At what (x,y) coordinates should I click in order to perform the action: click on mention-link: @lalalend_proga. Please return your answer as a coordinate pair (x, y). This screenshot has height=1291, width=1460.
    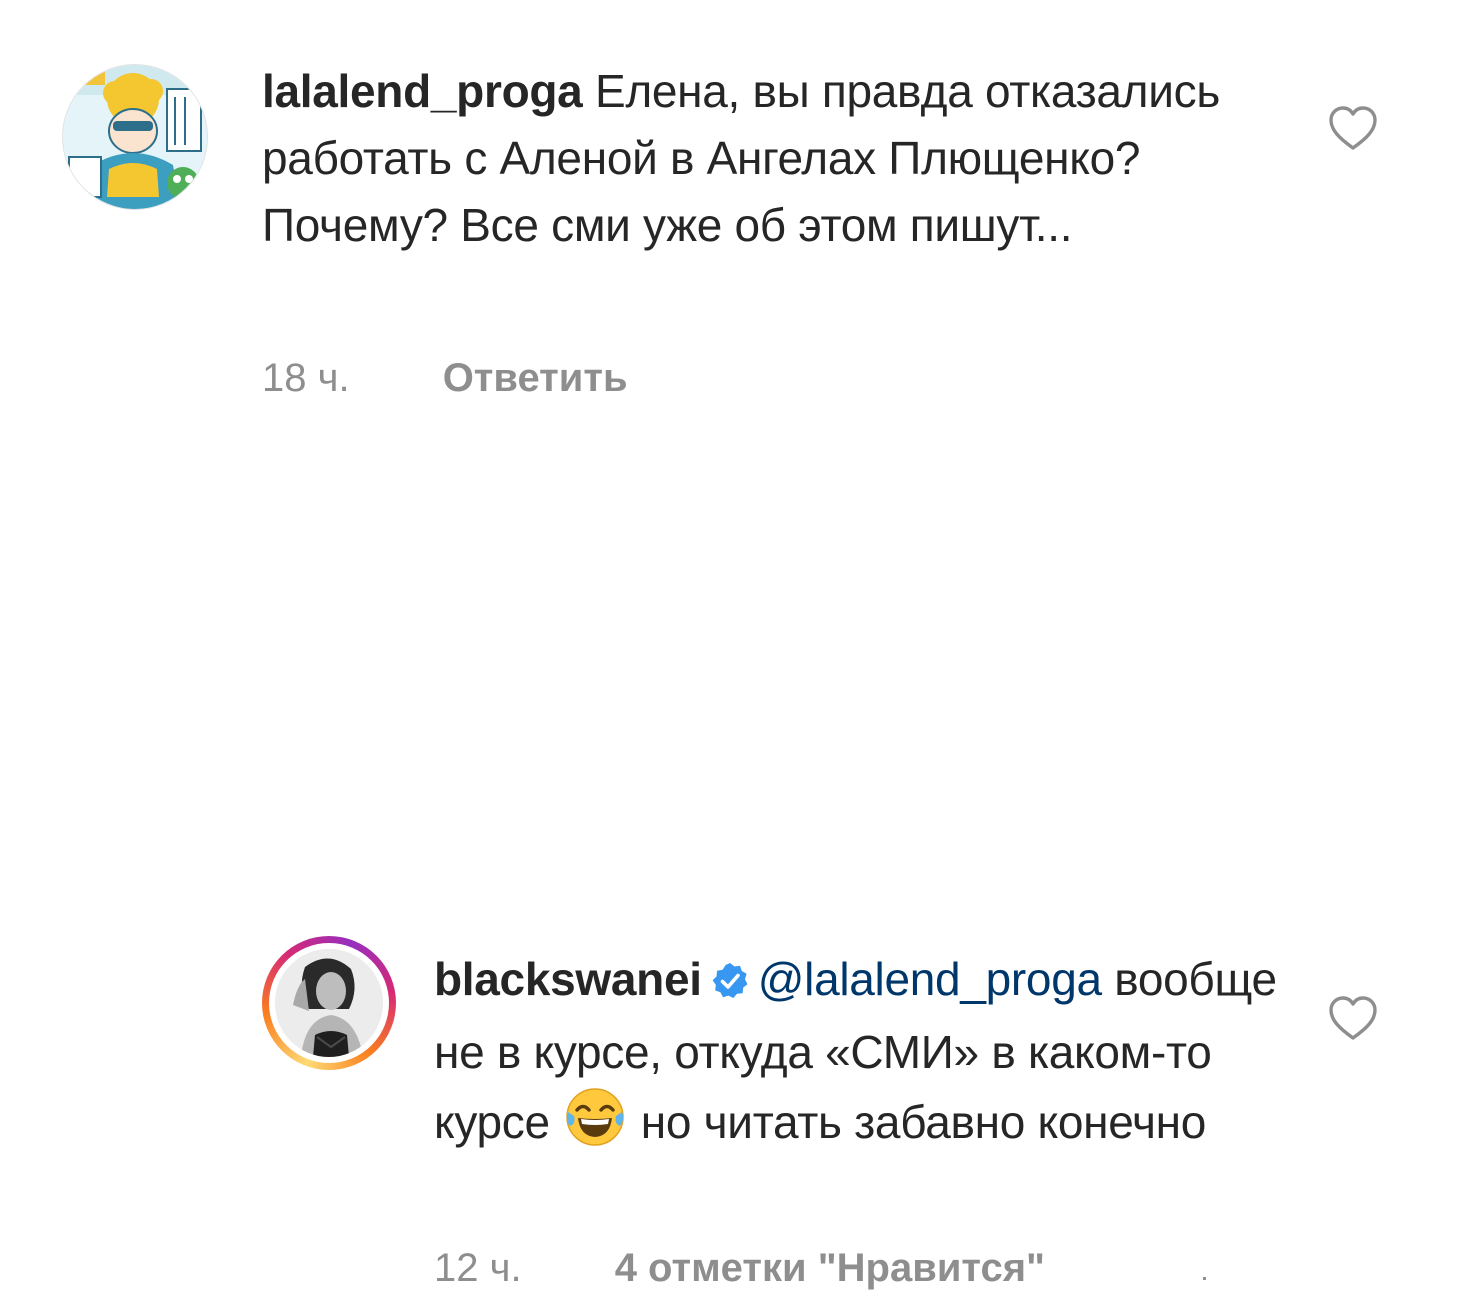
    Looking at the image, I should click on (930, 979).